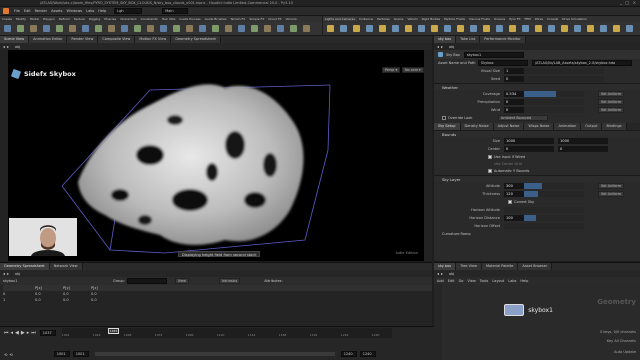 This screenshot has width=640, height=360. What do you see at coordinates (102, 11) in the screenshot?
I see `menu-help: Help` at bounding box center [102, 11].